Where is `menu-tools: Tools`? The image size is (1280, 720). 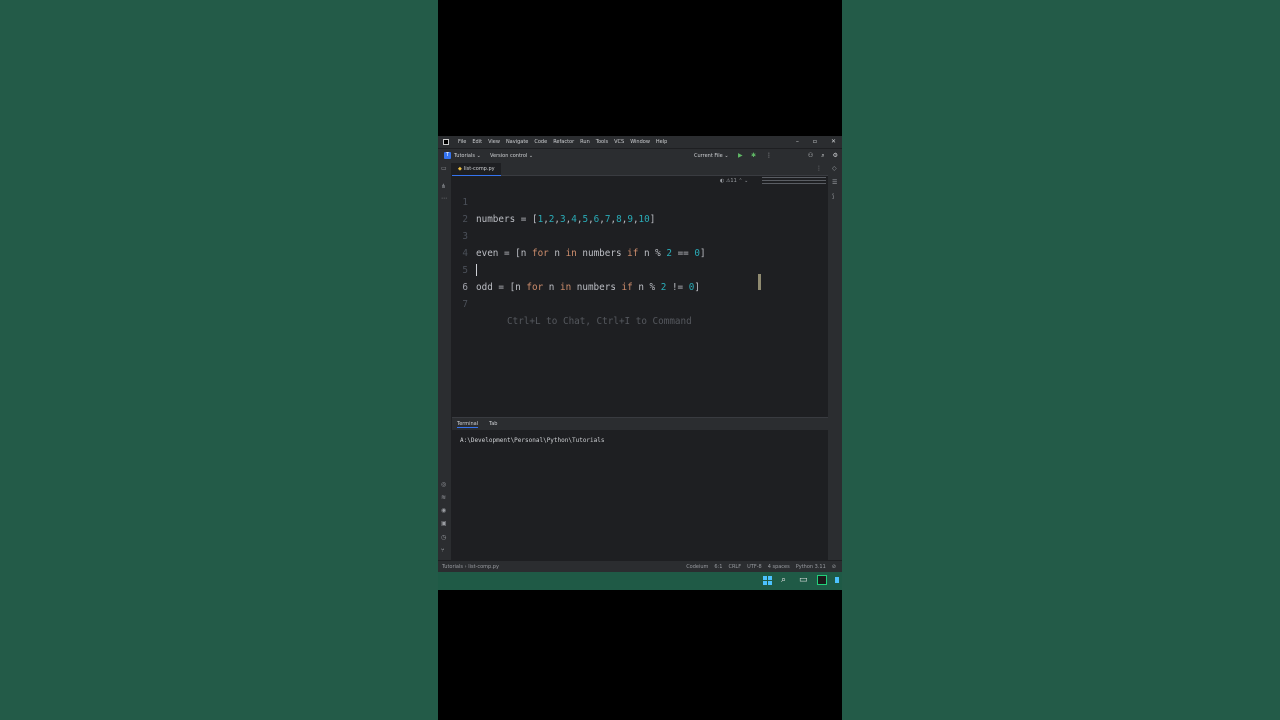 menu-tools: Tools is located at coordinates (602, 142).